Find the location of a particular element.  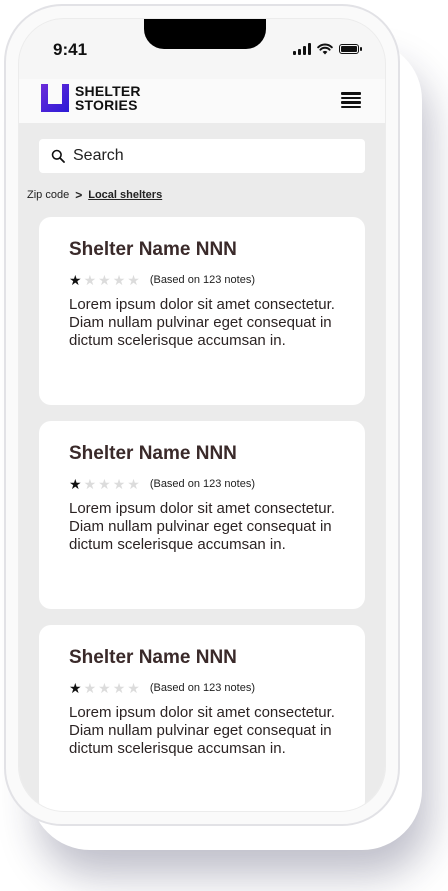

shelter-logo-icon is located at coordinates (55, 98).